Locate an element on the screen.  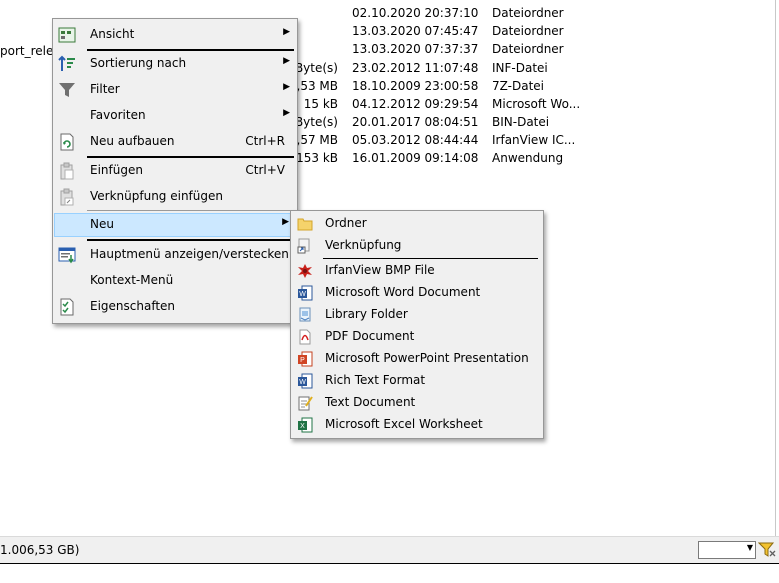
word-icon: W is located at coordinates (305, 293).